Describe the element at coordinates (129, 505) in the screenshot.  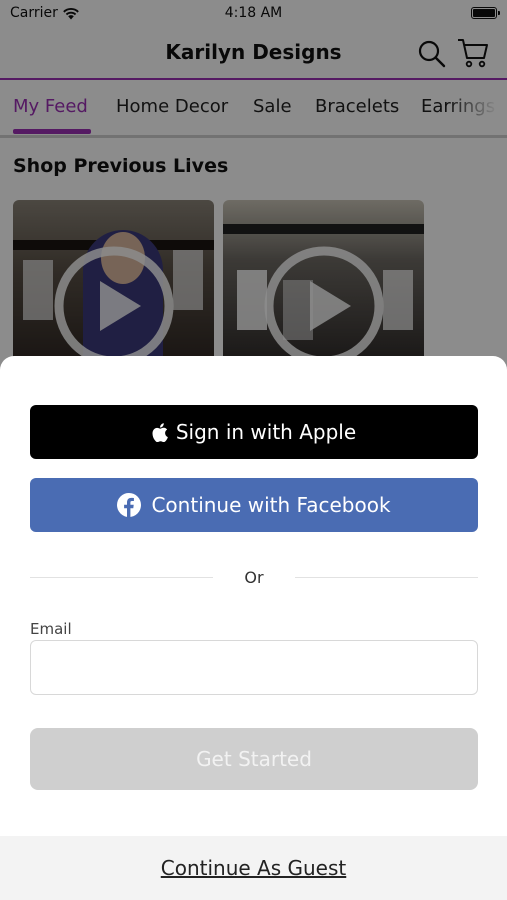
I see `facebook-icon` at that location.